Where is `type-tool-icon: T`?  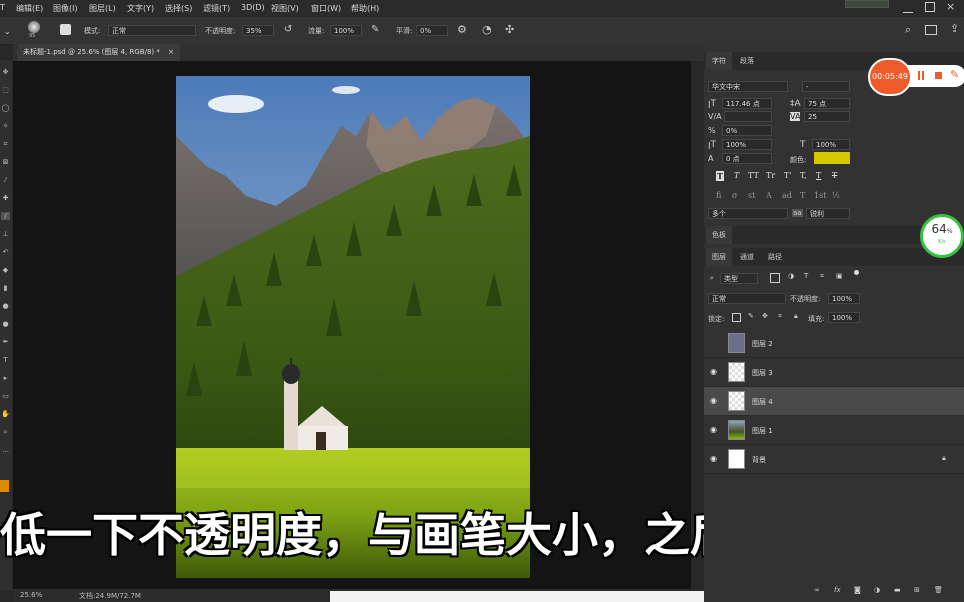 type-tool-icon: T is located at coordinates (5, 360).